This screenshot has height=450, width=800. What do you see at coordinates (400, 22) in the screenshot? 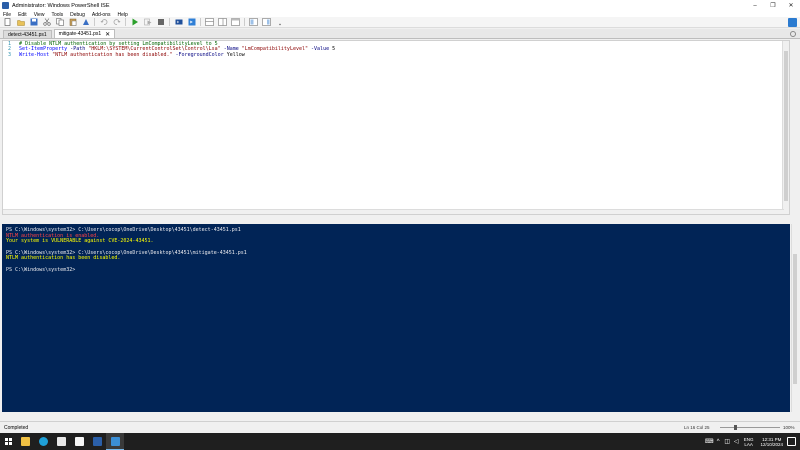
I see `toolbar` at bounding box center [400, 22].